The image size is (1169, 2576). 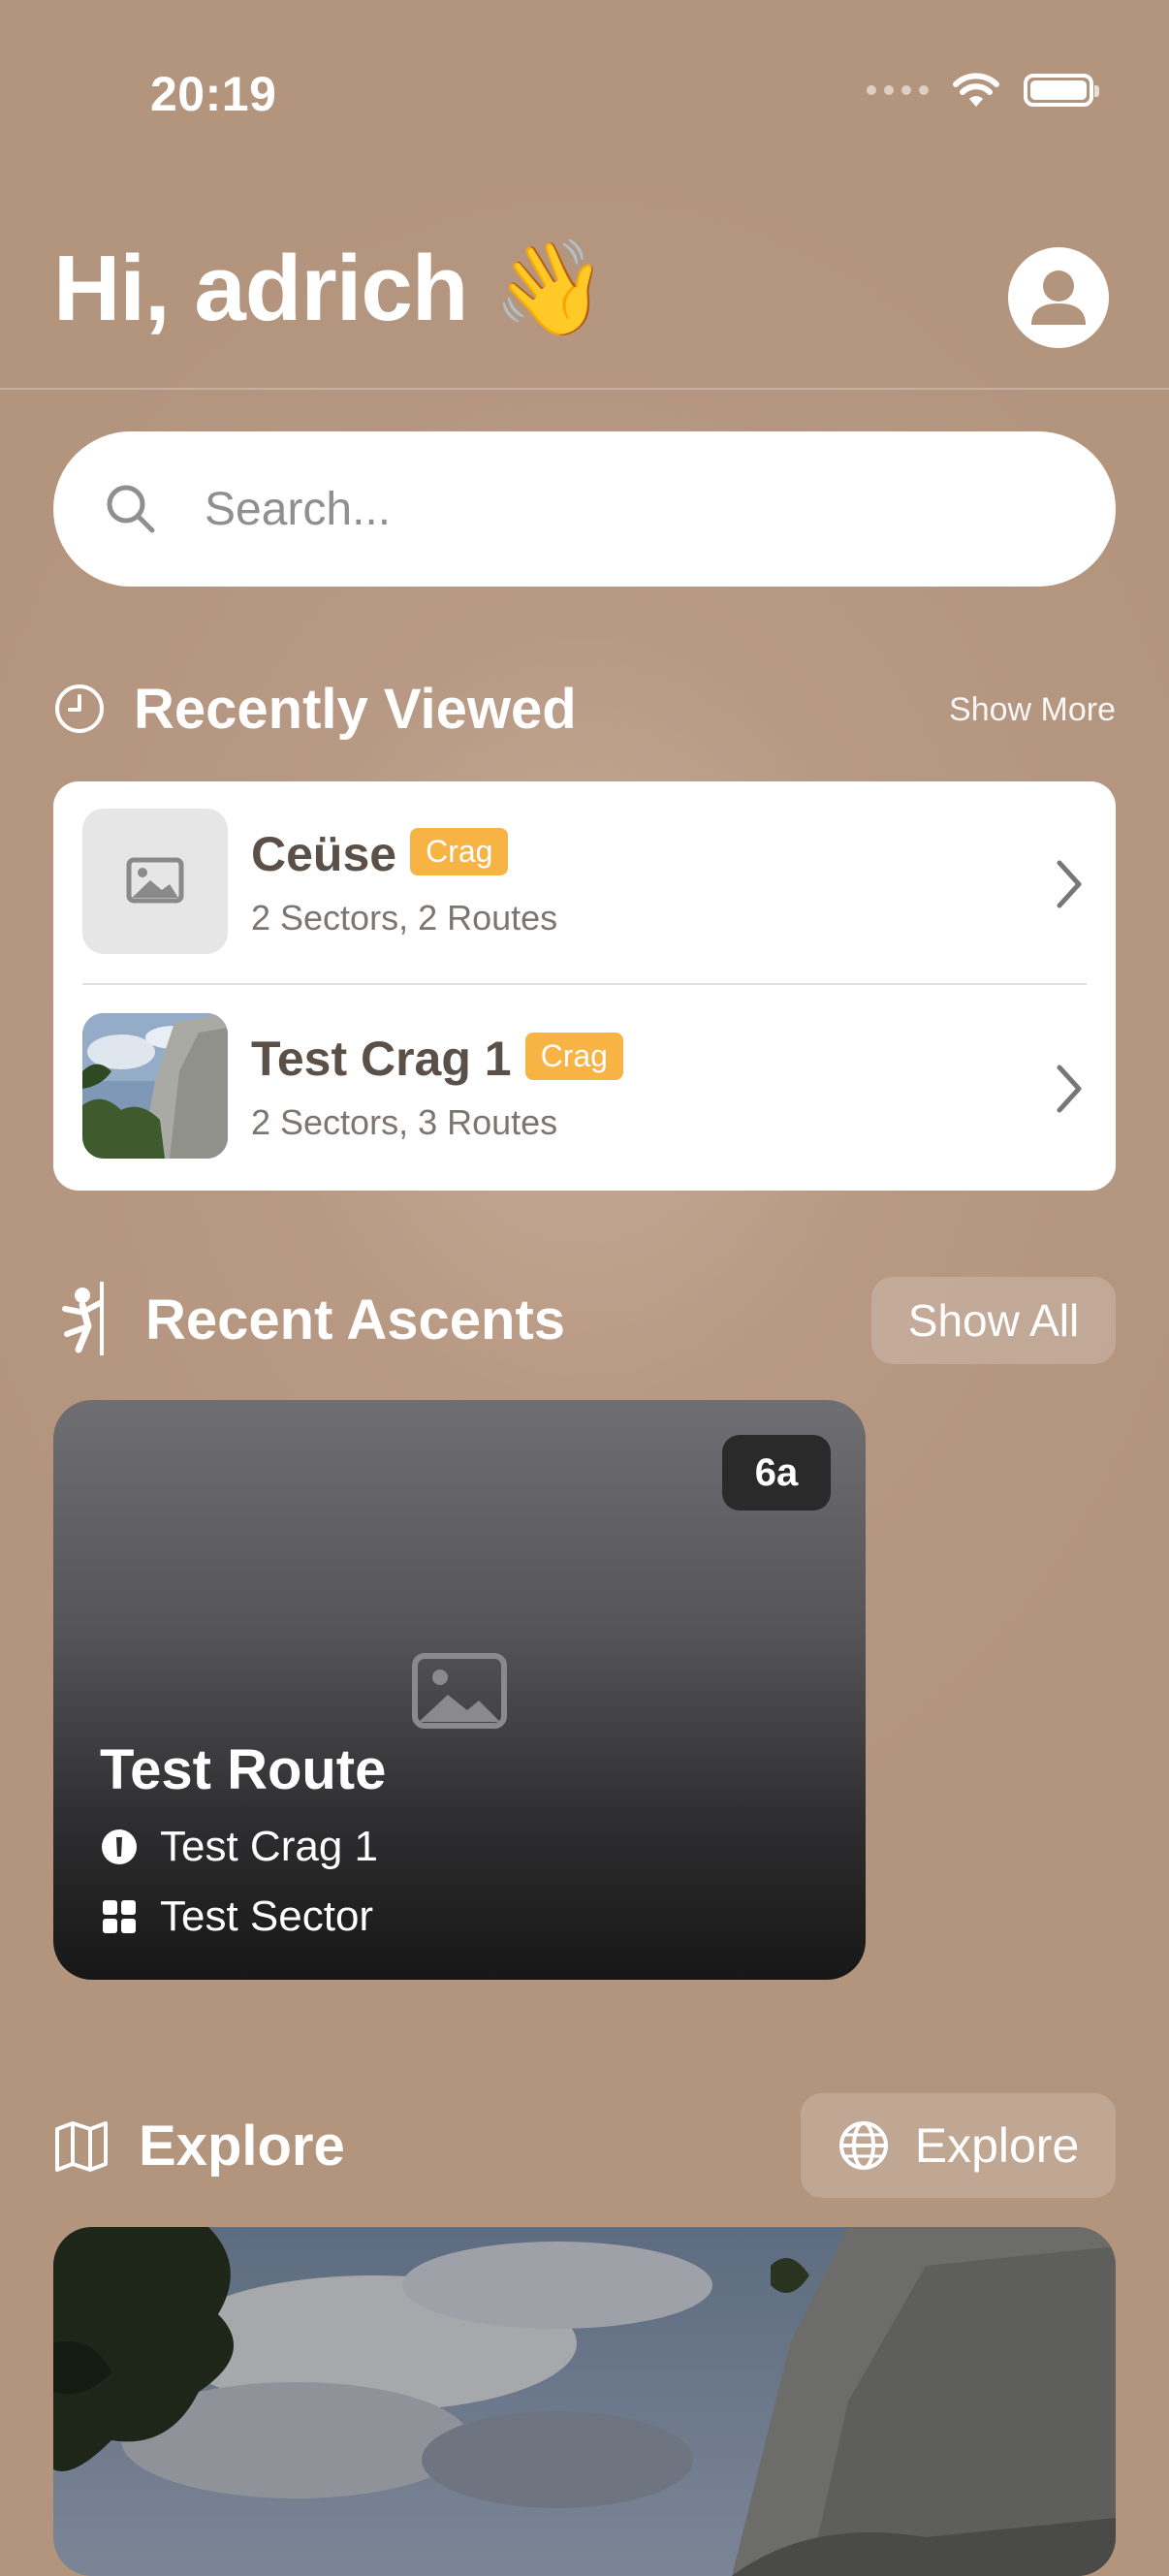 What do you see at coordinates (405, 918) in the screenshot?
I see `crag-stats: 2 Sectors, 2 Routes` at bounding box center [405, 918].